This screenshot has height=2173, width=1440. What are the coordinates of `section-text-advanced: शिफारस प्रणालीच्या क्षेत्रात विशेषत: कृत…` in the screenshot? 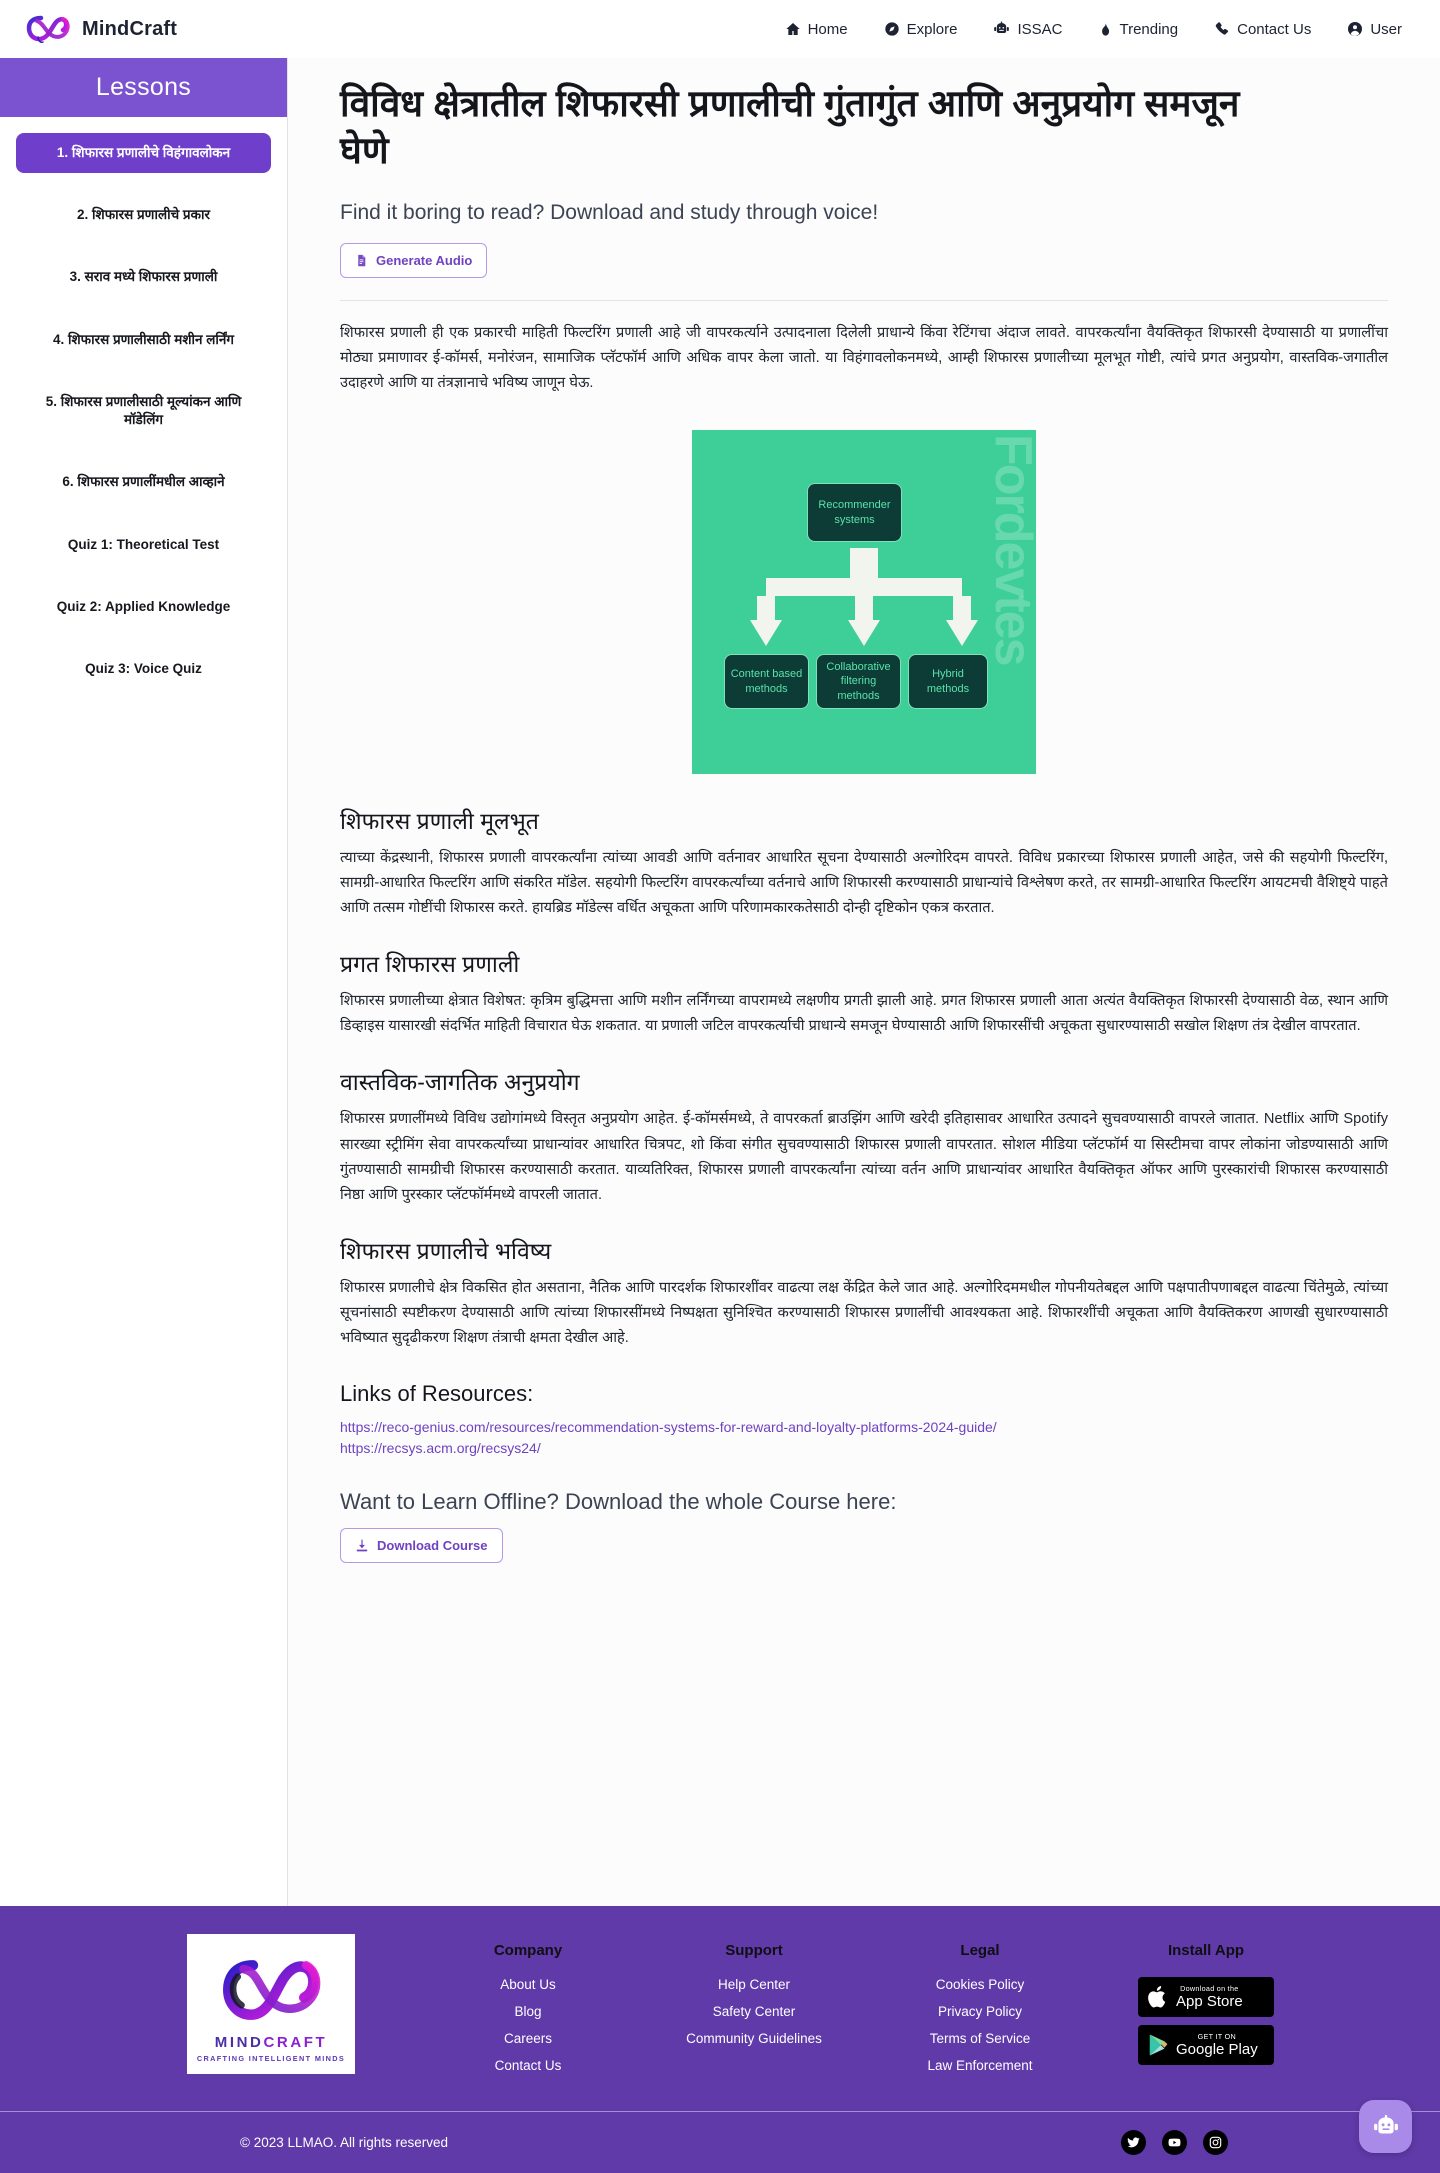 It's located at (864, 1014).